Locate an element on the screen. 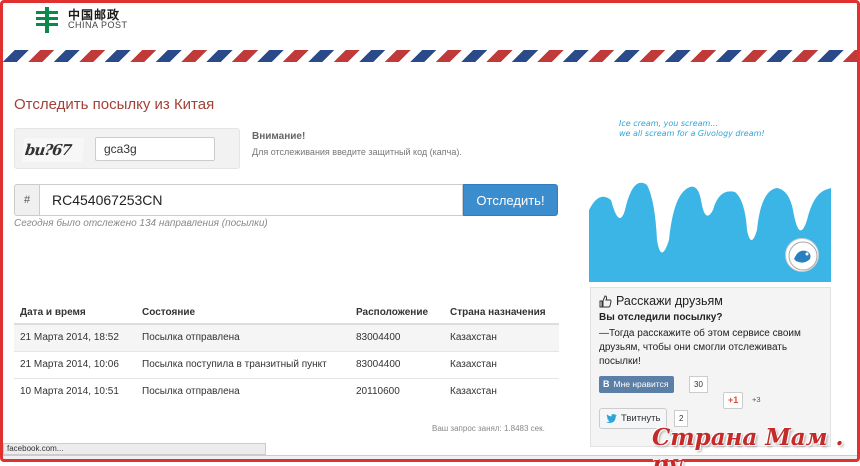 This screenshot has height=466, width=860. logo-english-text: CHINA POST is located at coordinates (98, 25).